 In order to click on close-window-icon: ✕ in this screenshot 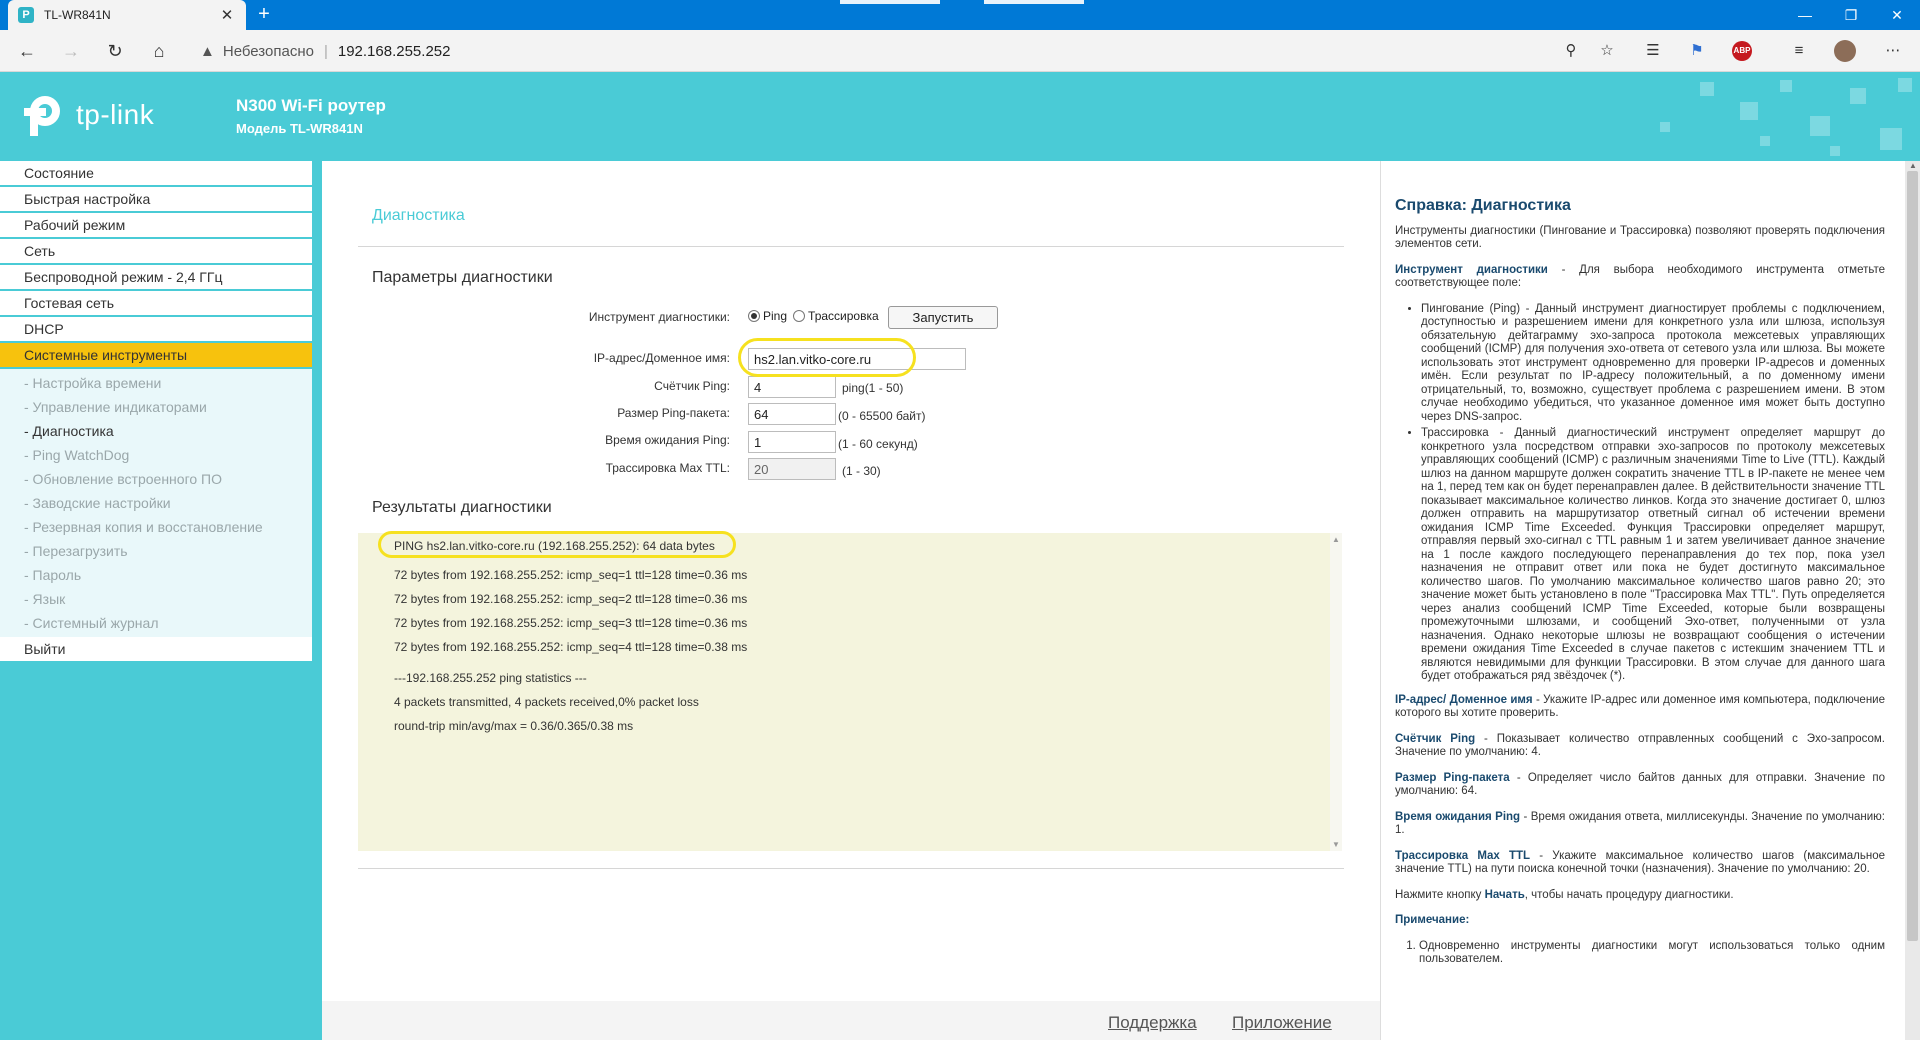, I will do `click(1897, 15)`.